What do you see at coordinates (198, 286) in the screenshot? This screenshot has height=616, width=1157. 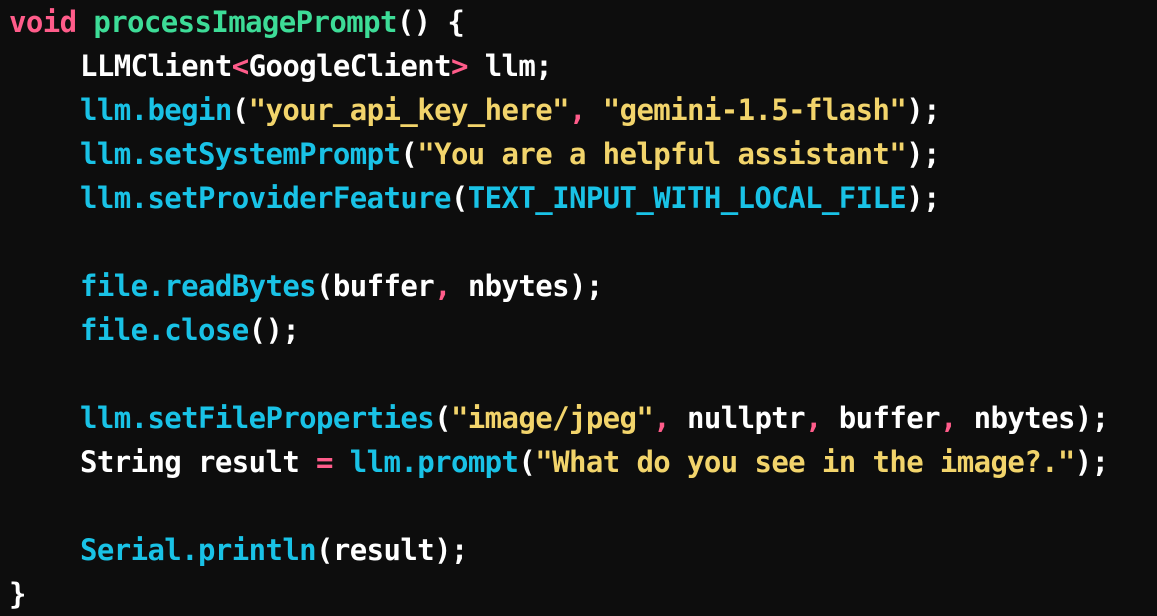 I see `code-token: file.readBytes` at bounding box center [198, 286].